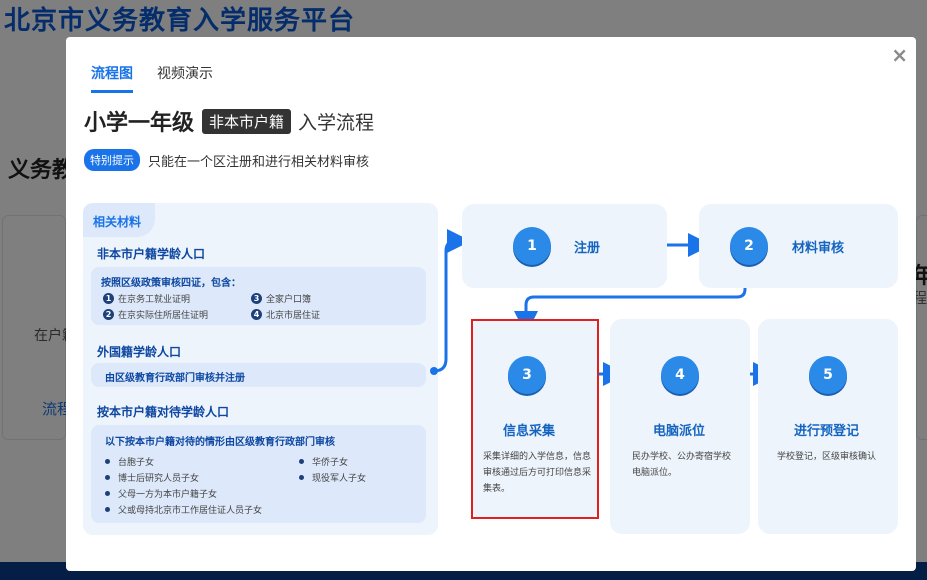 The height and width of the screenshot is (580, 927). Describe the element at coordinates (587, 248) in the screenshot. I see `step-name: 注册` at that location.